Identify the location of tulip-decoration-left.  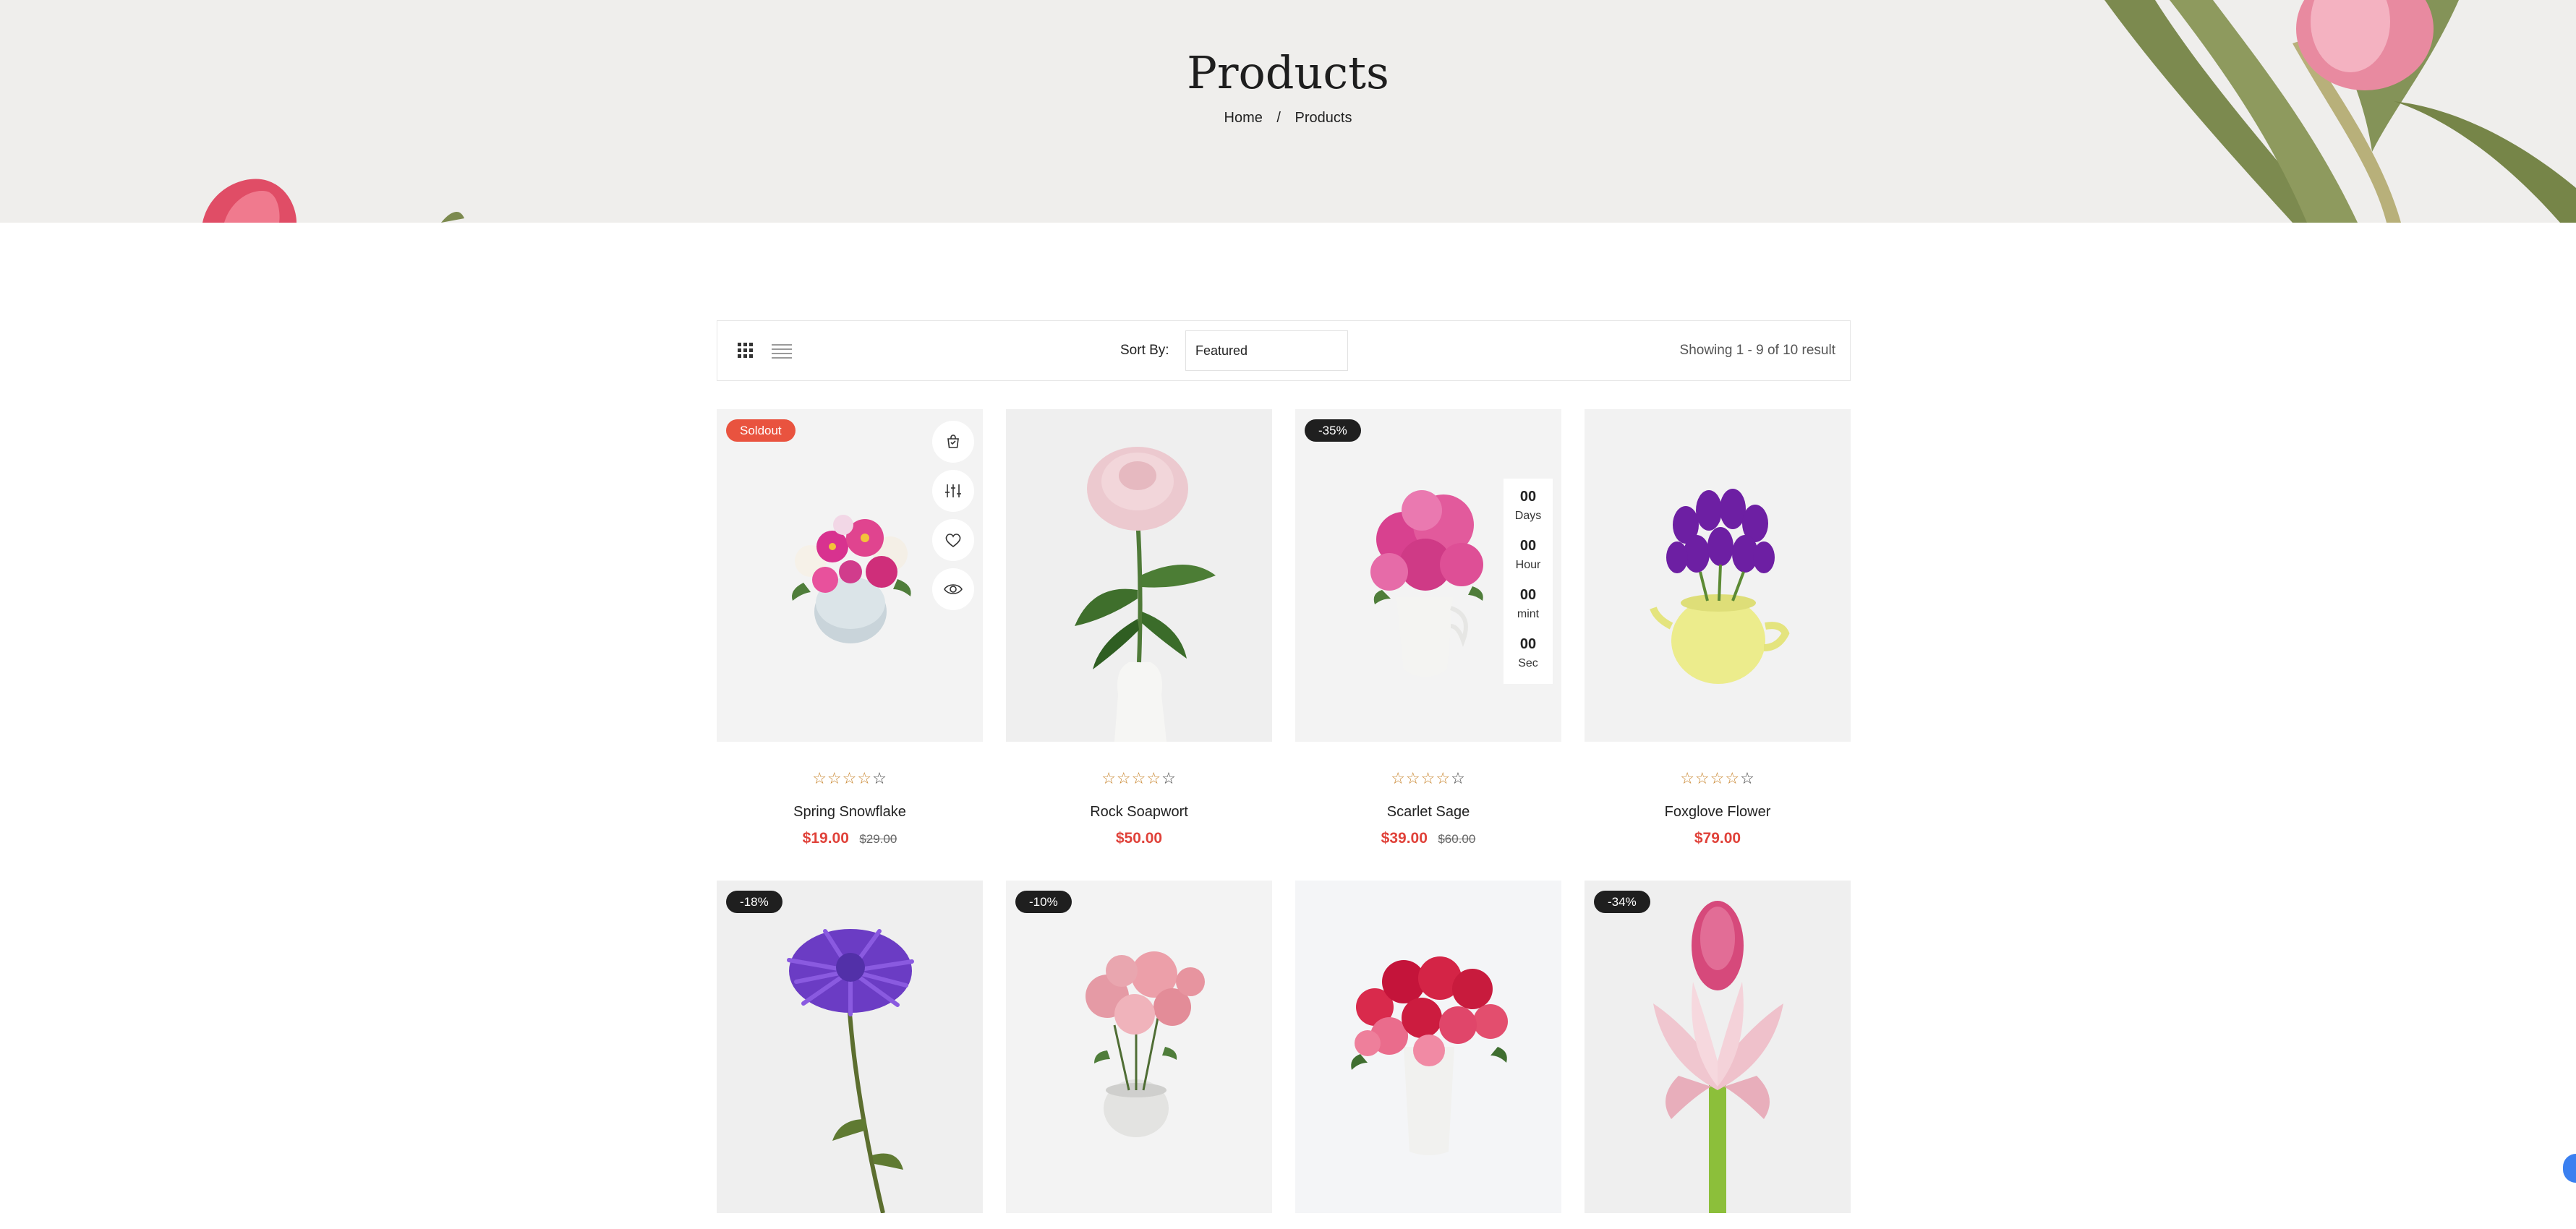
(333, 201).